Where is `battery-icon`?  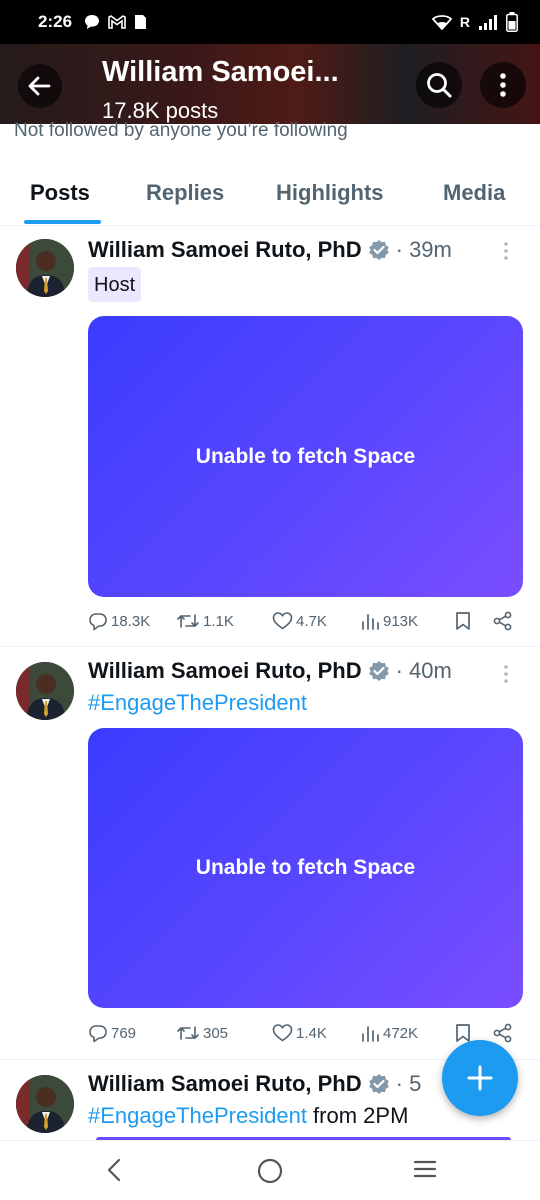
battery-icon is located at coordinates (512, 22).